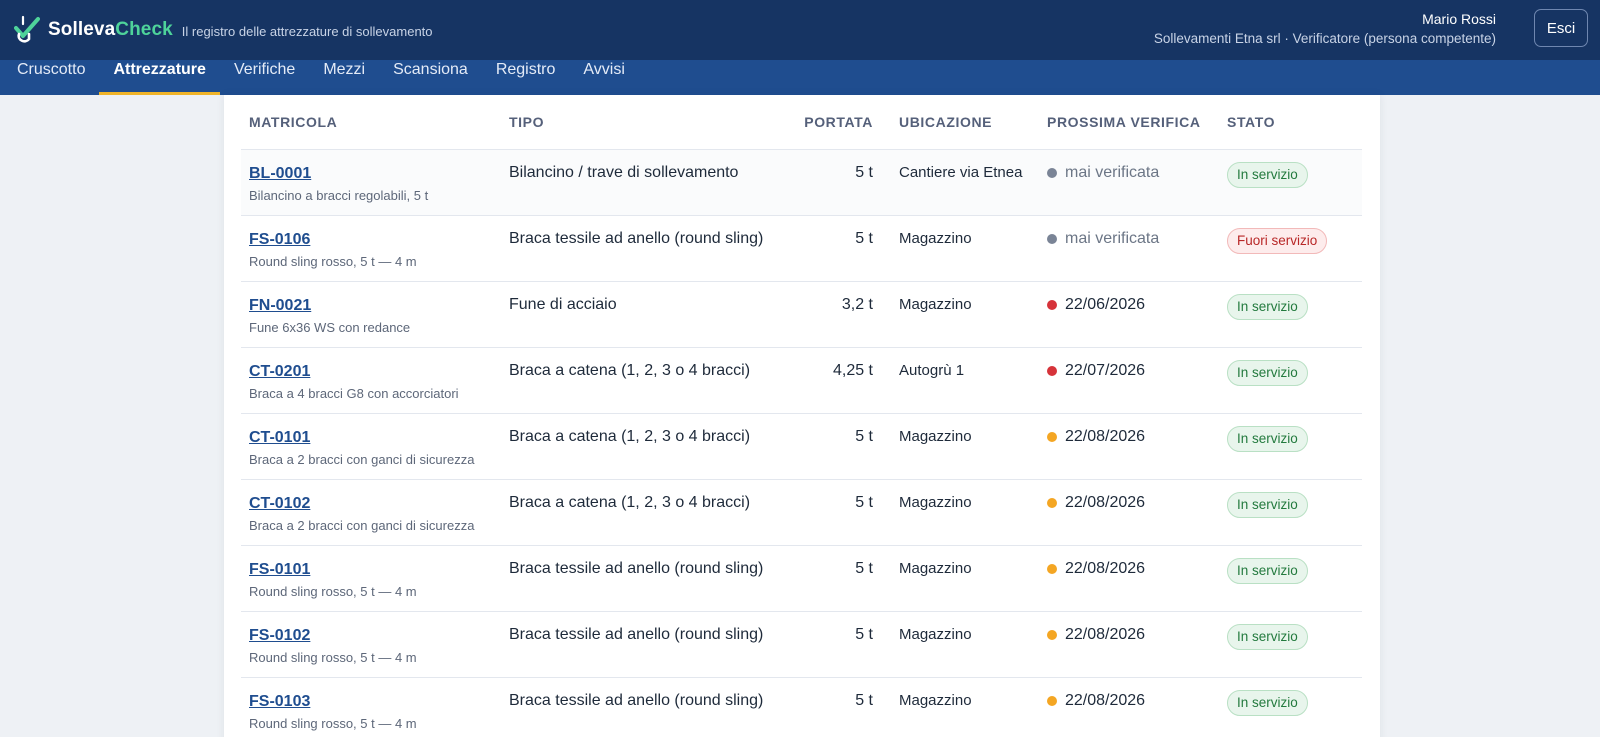  Describe the element at coordinates (646, 122) in the screenshot. I see `column-header-tipo: TIPO` at that location.